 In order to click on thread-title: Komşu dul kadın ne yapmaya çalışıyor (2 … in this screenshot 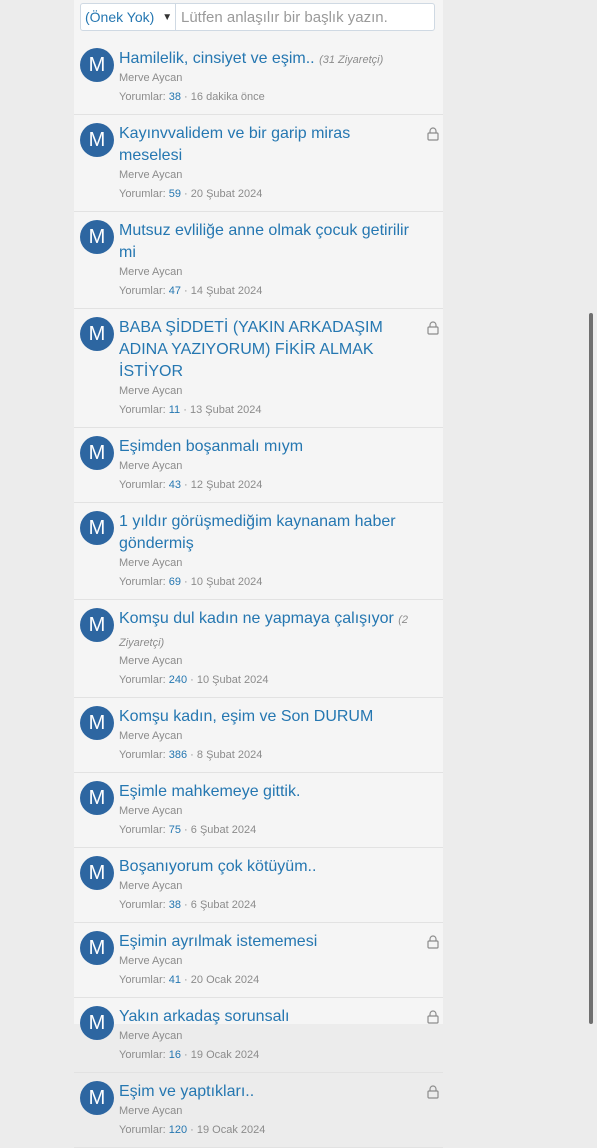, I will do `click(278, 631)`.